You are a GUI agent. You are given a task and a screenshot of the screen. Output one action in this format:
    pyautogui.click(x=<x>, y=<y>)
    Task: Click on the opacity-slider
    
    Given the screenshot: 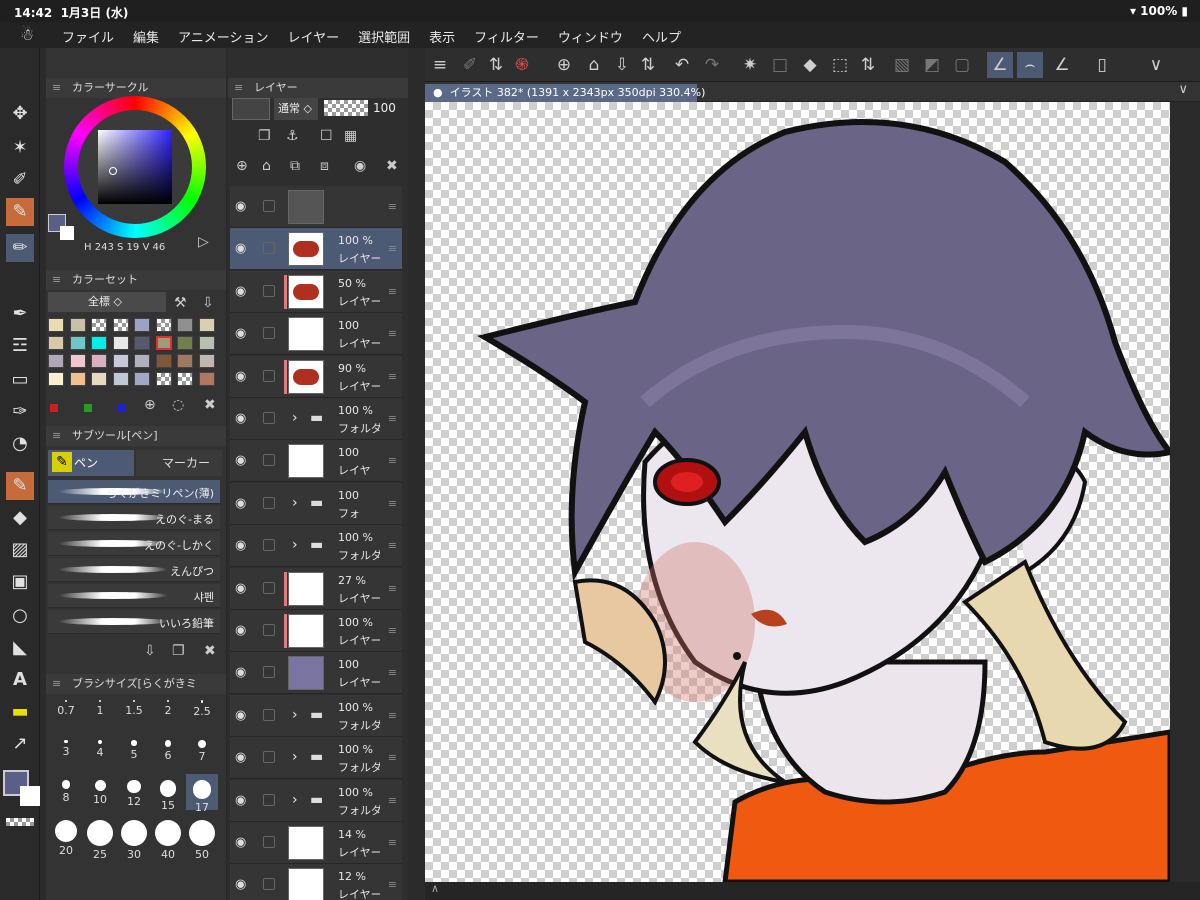 What is the action you would take?
    pyautogui.click(x=346, y=108)
    